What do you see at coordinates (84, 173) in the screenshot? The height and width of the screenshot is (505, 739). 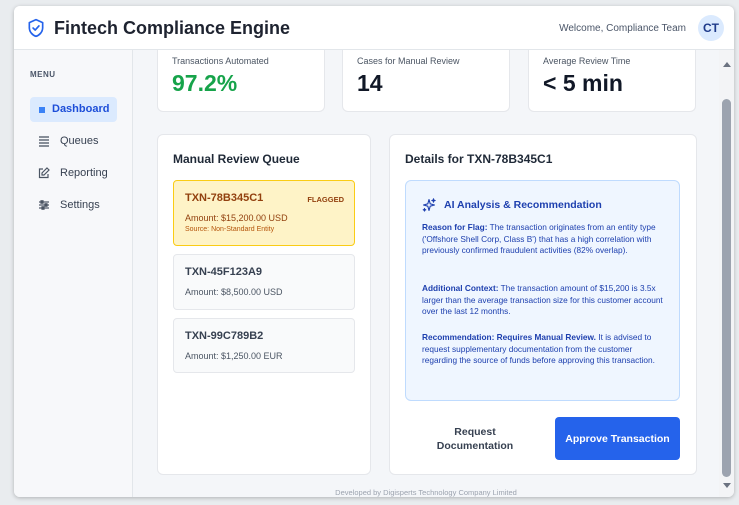 I see `sidebar-item-label: Reporting` at bounding box center [84, 173].